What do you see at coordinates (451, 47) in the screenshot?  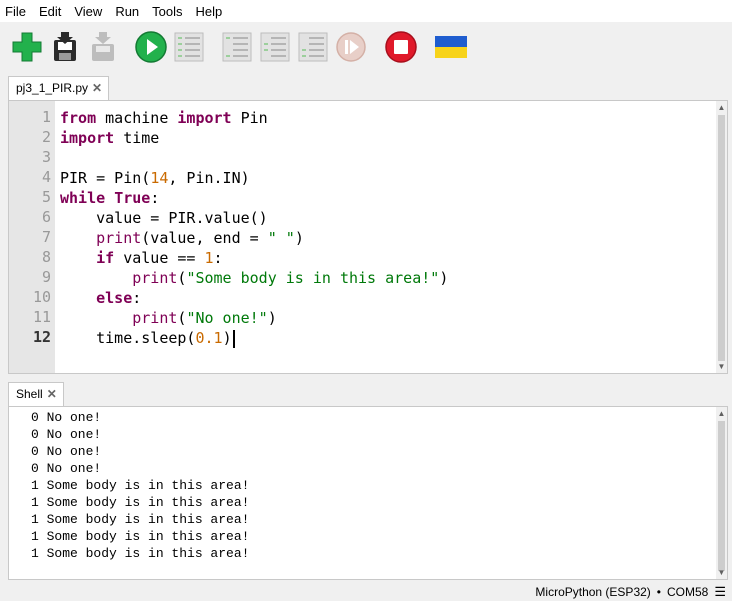 I see `ukraine-flag-icon` at bounding box center [451, 47].